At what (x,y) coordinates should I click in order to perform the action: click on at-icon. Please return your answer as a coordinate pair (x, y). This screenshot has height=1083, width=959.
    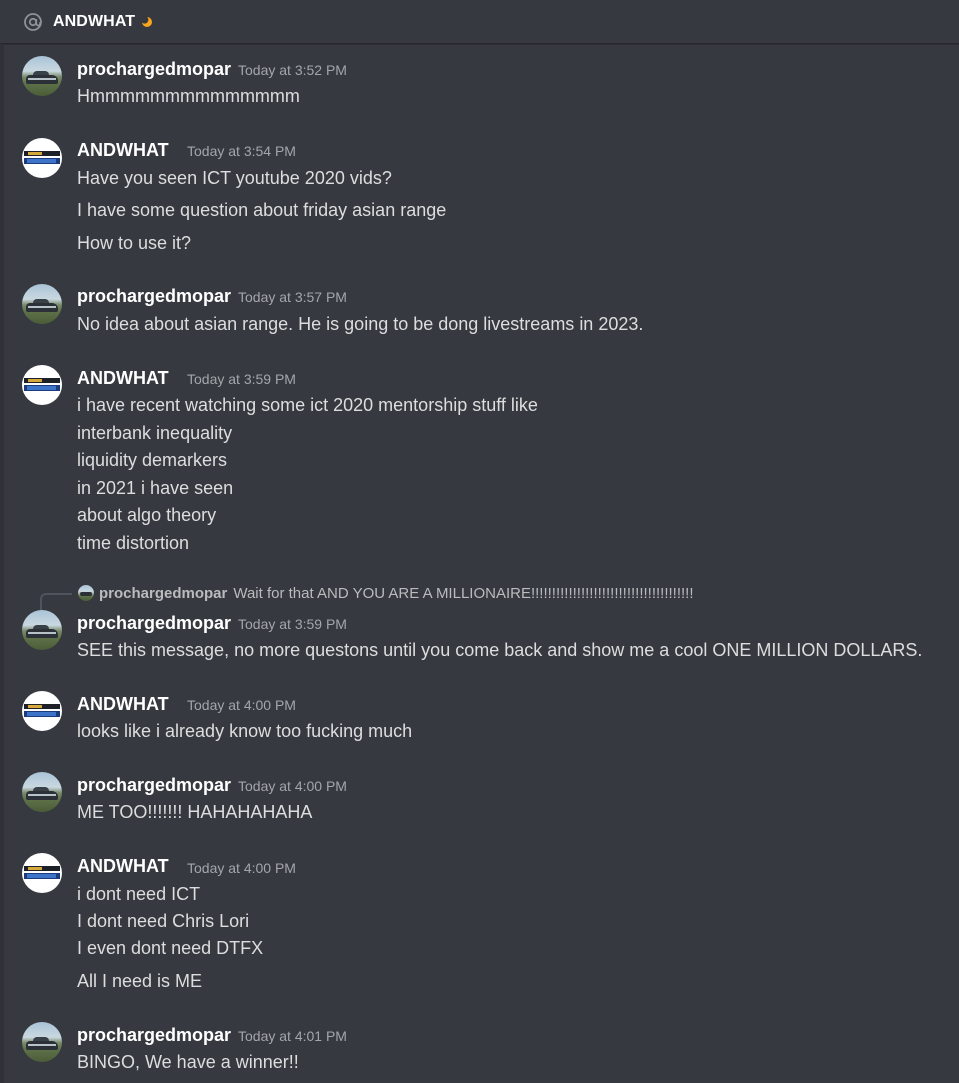
    Looking at the image, I should click on (33, 22).